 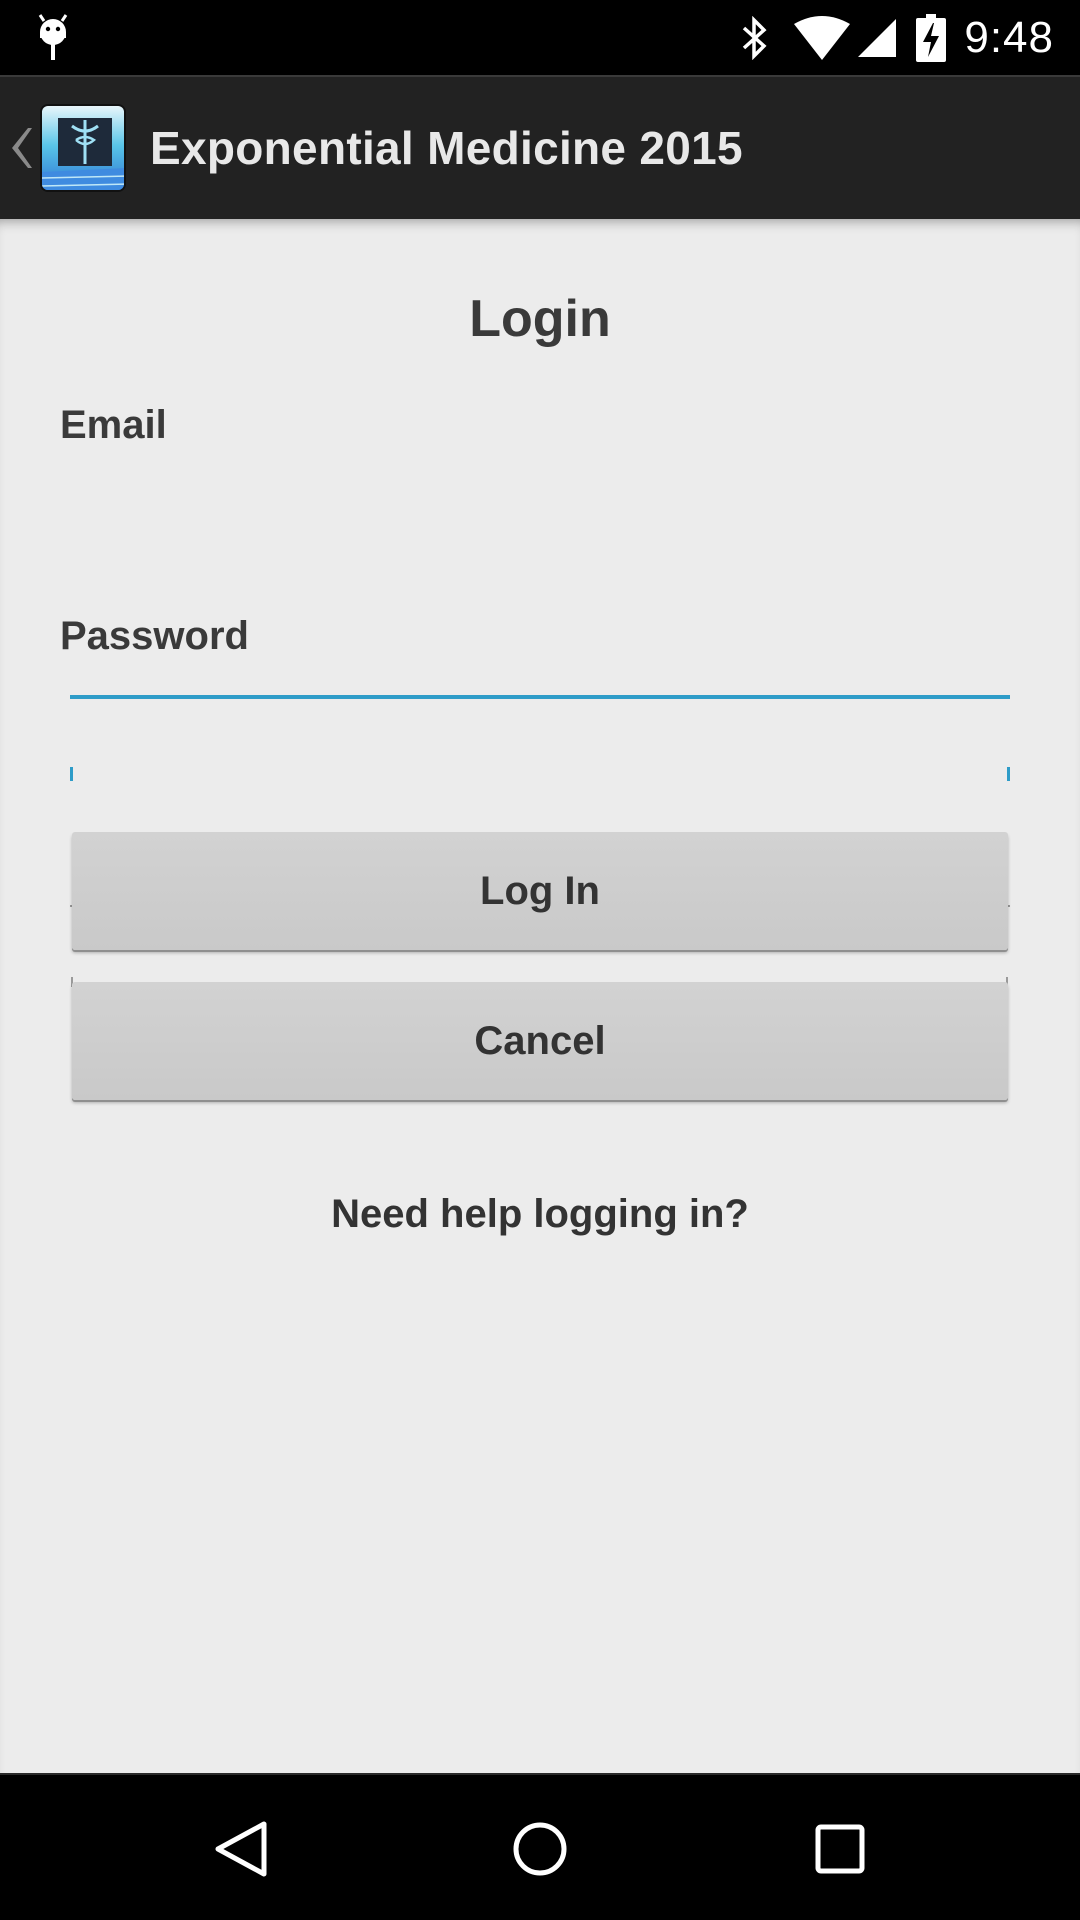 What do you see at coordinates (822, 37) in the screenshot?
I see `wifi-icon` at bounding box center [822, 37].